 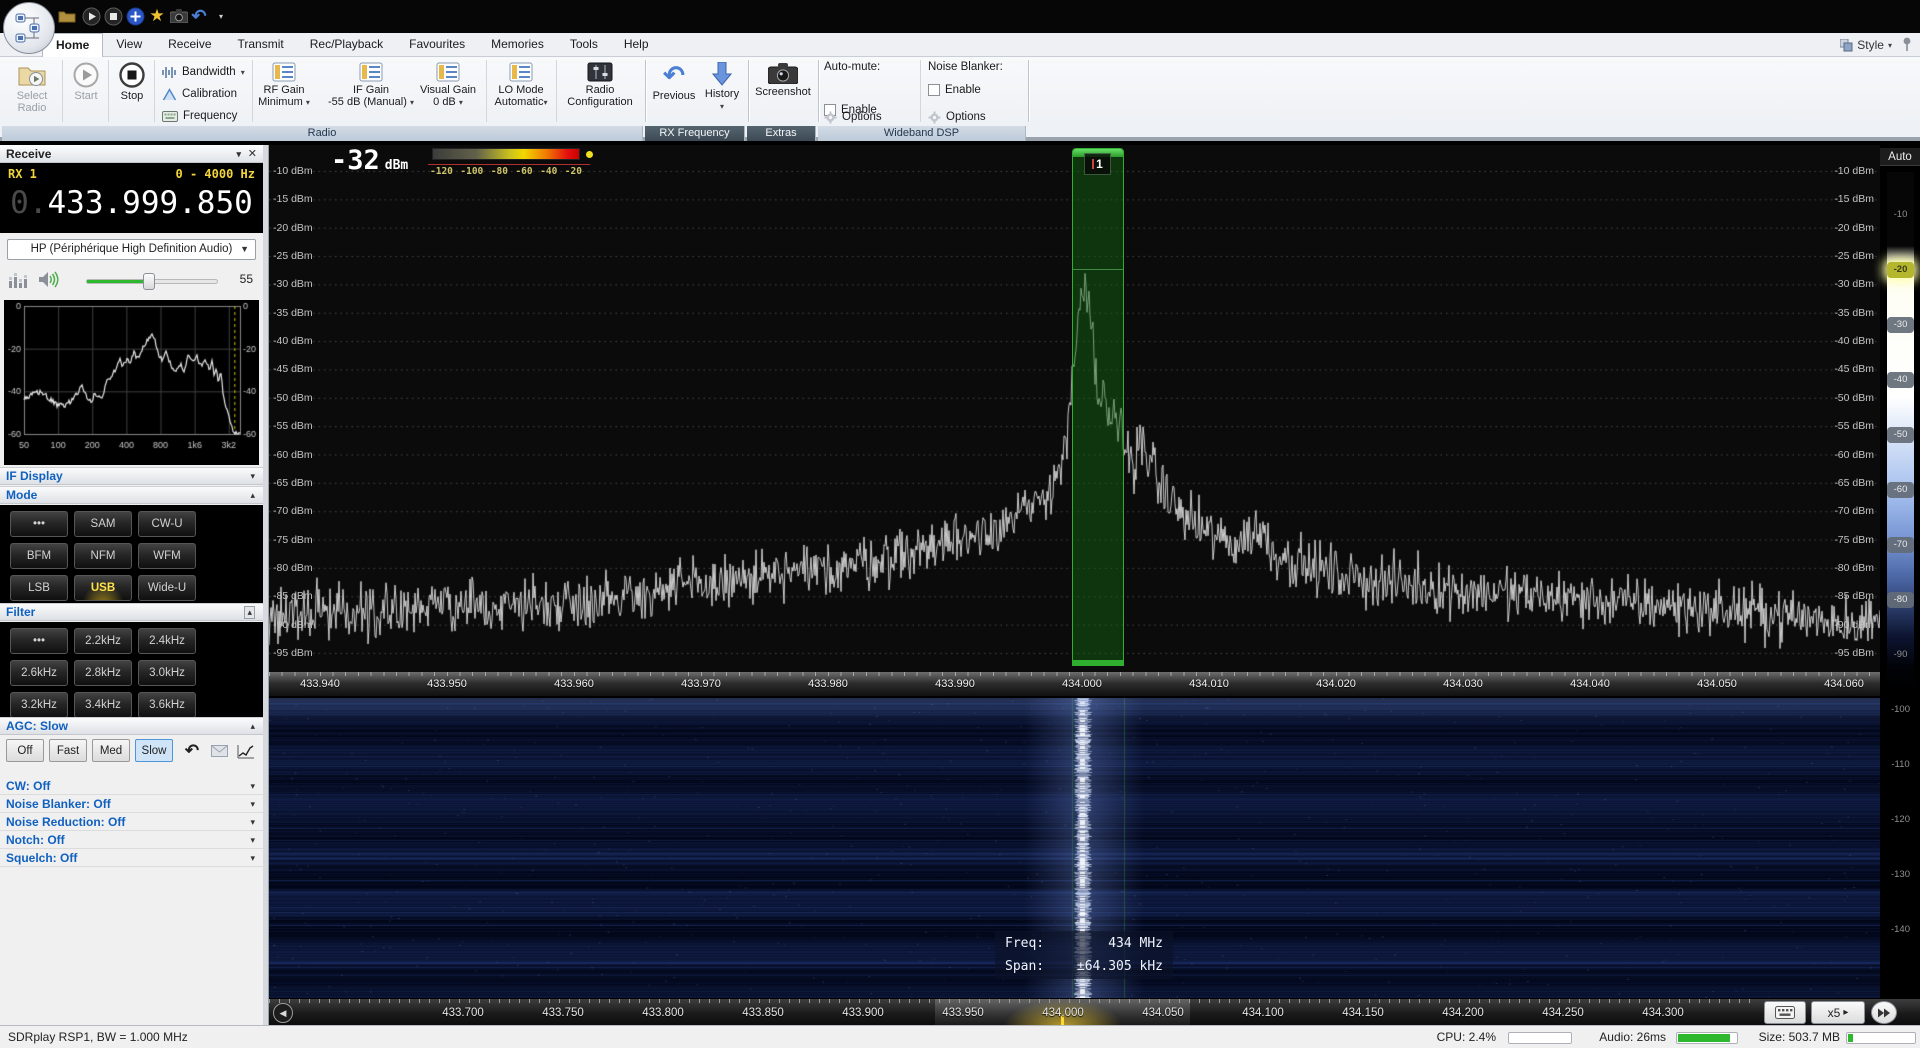 What do you see at coordinates (1900, 875) in the screenshot?
I see `level-tick-130: -130` at bounding box center [1900, 875].